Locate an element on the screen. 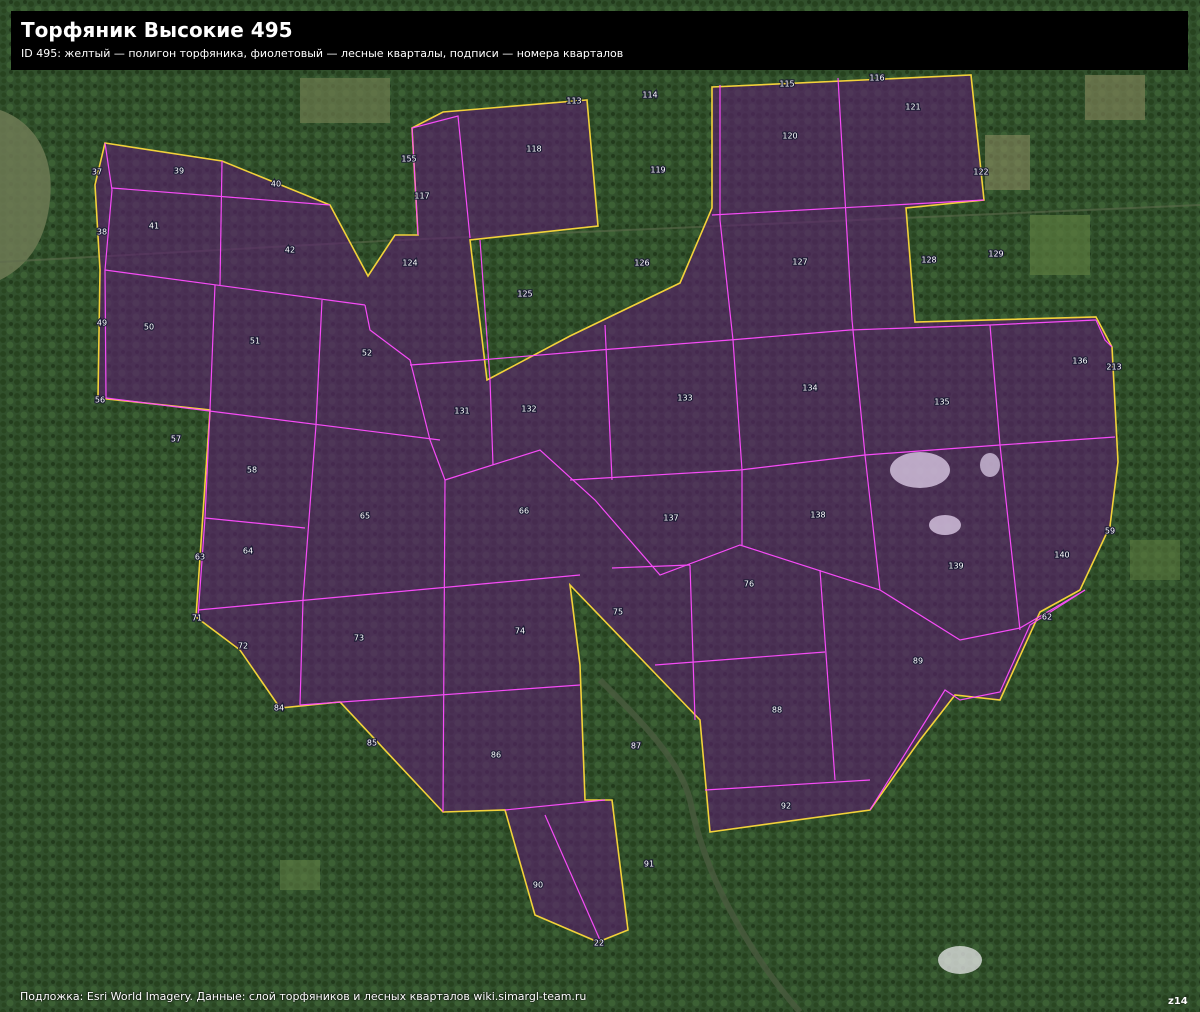 This screenshot has height=1012, width=1200. quarter-label: 51 is located at coordinates (255, 341).